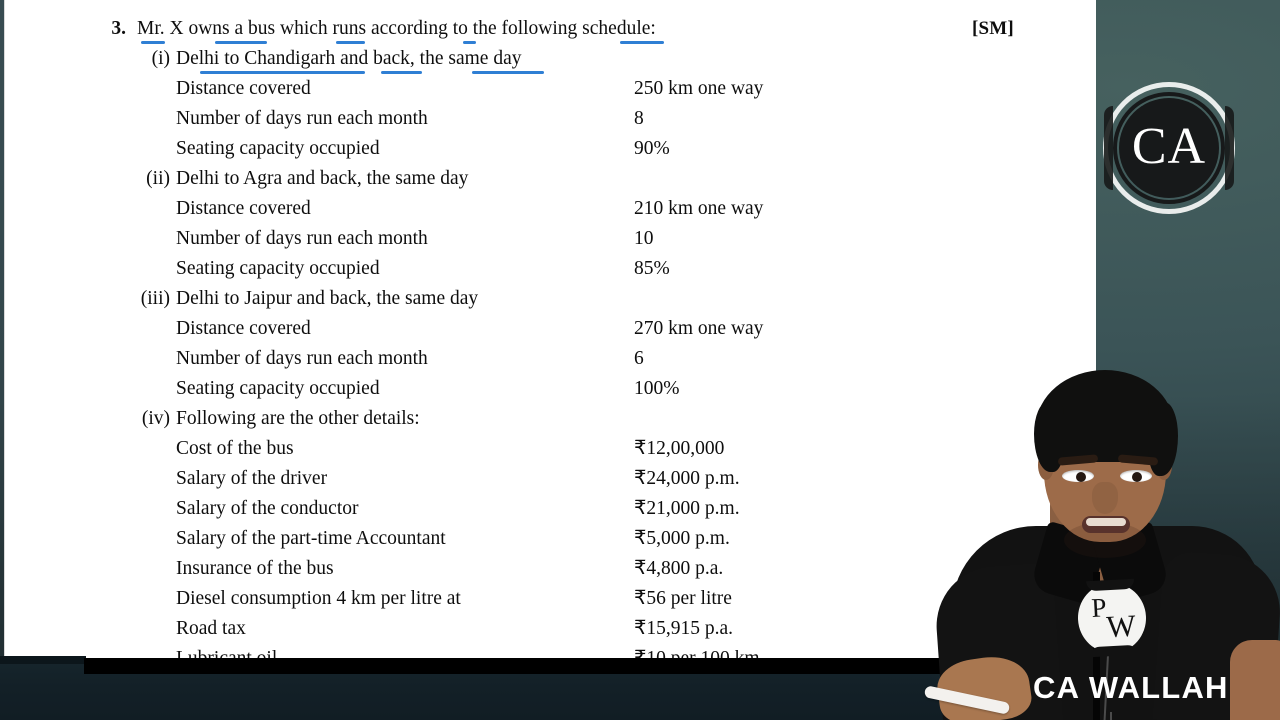 The width and height of the screenshot is (1280, 720). What do you see at coordinates (155, 298) in the screenshot?
I see `section-roman-numeral: (iii)` at bounding box center [155, 298].